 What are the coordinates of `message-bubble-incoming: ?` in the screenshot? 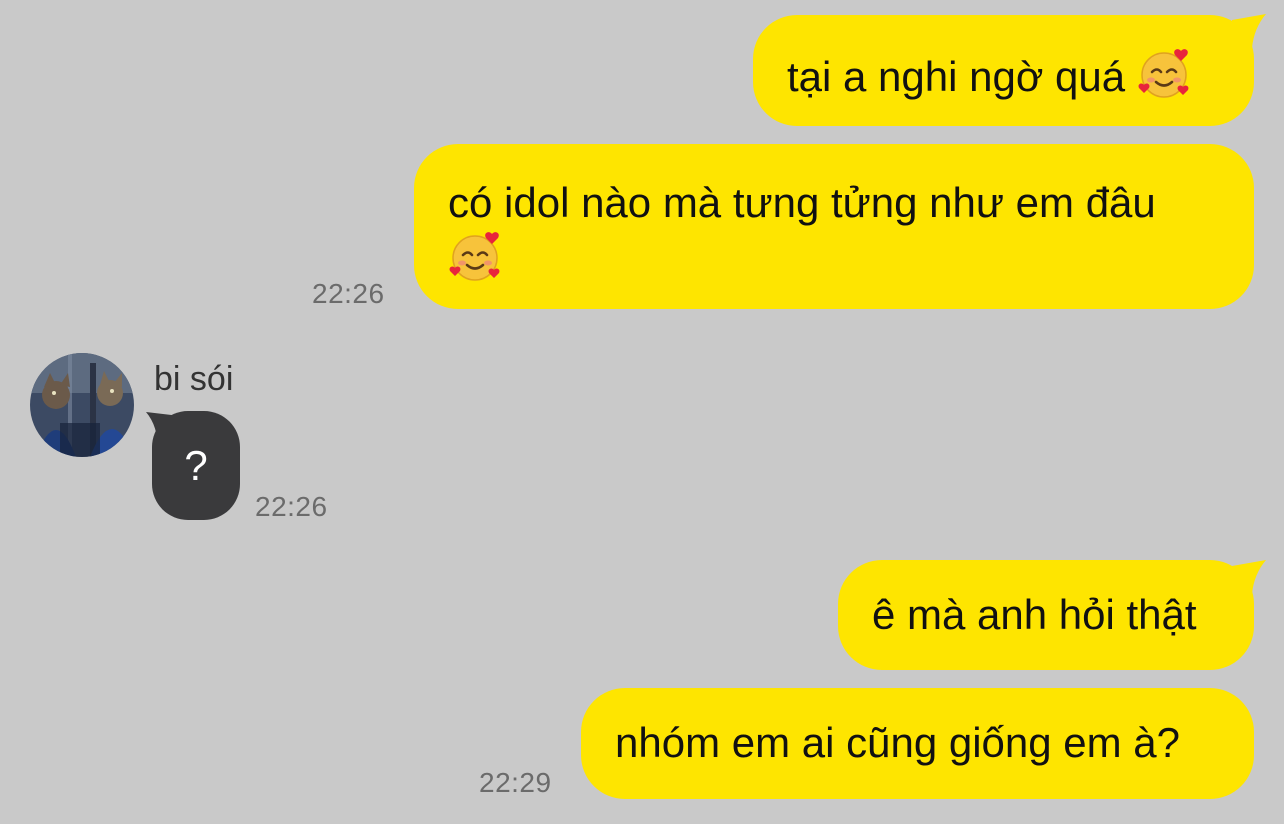 It's located at (196, 465).